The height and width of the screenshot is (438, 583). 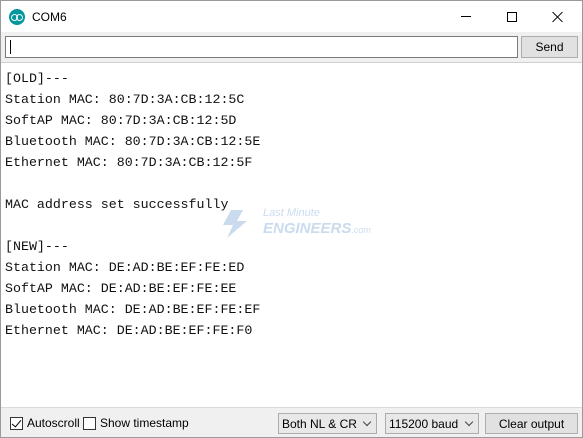 I want to click on watermark-line1: Last Minute, so click(x=291, y=213).